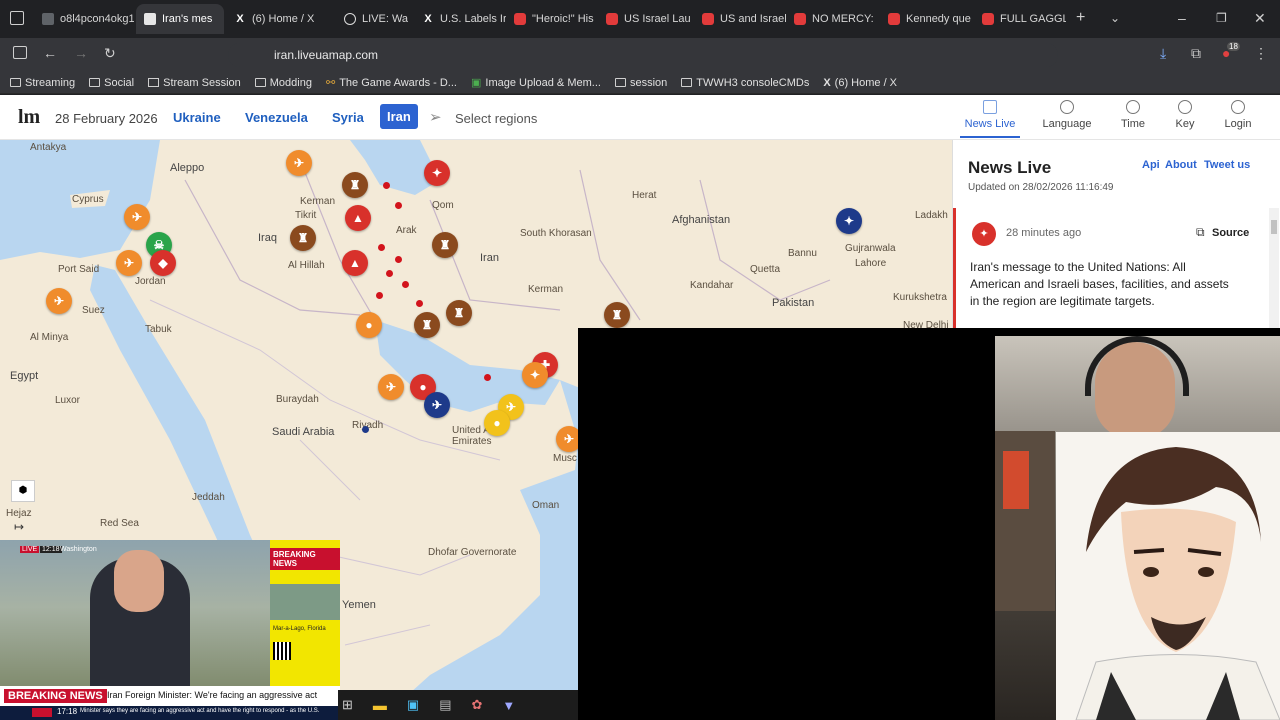  Describe the element at coordinates (1181, 165) in the screenshot. I see `about-link: About` at that location.